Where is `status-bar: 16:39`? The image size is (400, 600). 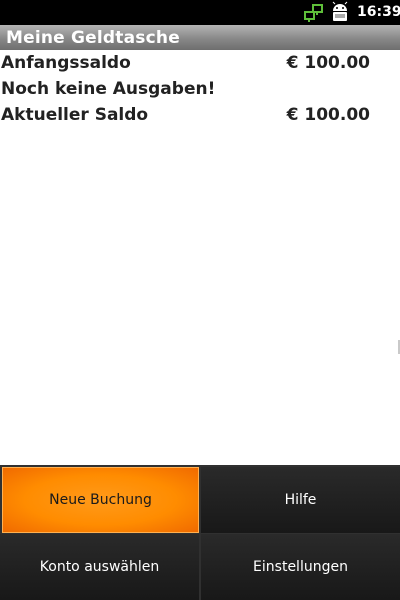 status-bar: 16:39 is located at coordinates (200, 12).